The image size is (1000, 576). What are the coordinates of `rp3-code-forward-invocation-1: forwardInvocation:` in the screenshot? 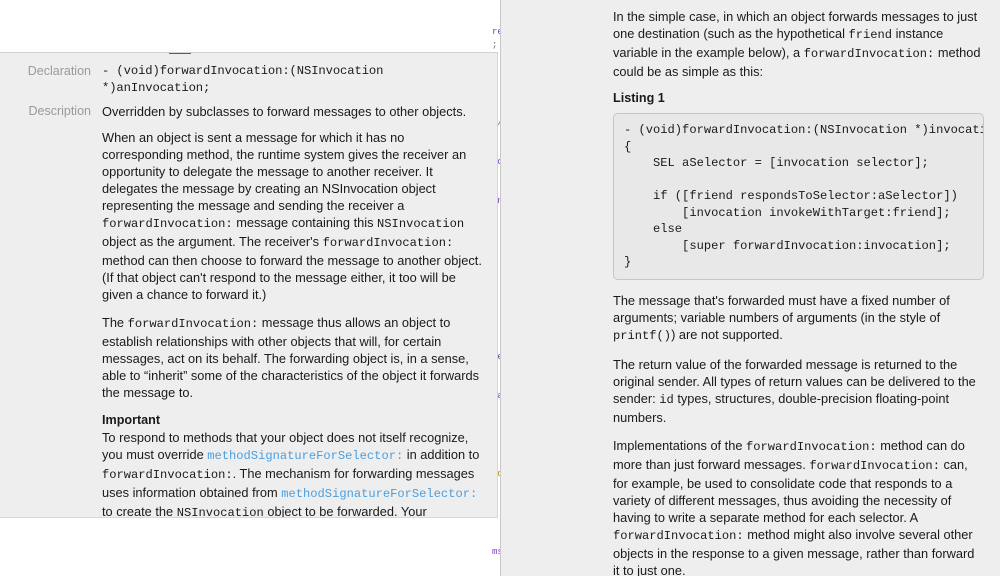 It's located at (811, 446).